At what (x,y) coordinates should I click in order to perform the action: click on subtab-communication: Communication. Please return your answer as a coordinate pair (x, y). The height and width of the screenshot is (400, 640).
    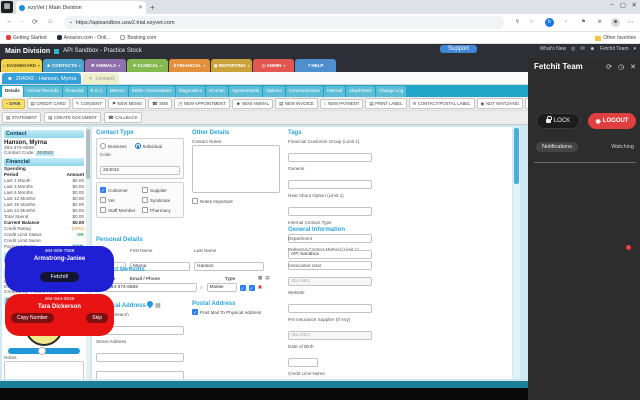
    Looking at the image, I should click on (304, 91).